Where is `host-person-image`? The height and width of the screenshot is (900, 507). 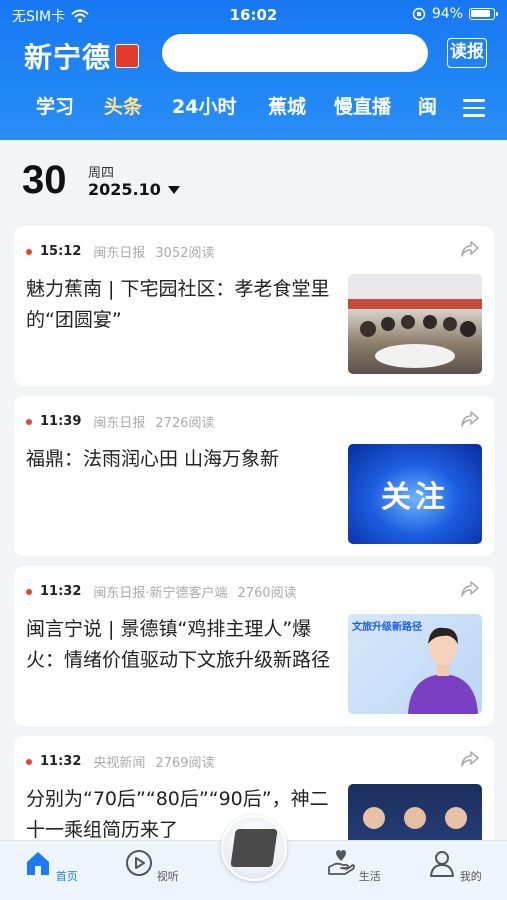 host-person-image is located at coordinates (443, 670).